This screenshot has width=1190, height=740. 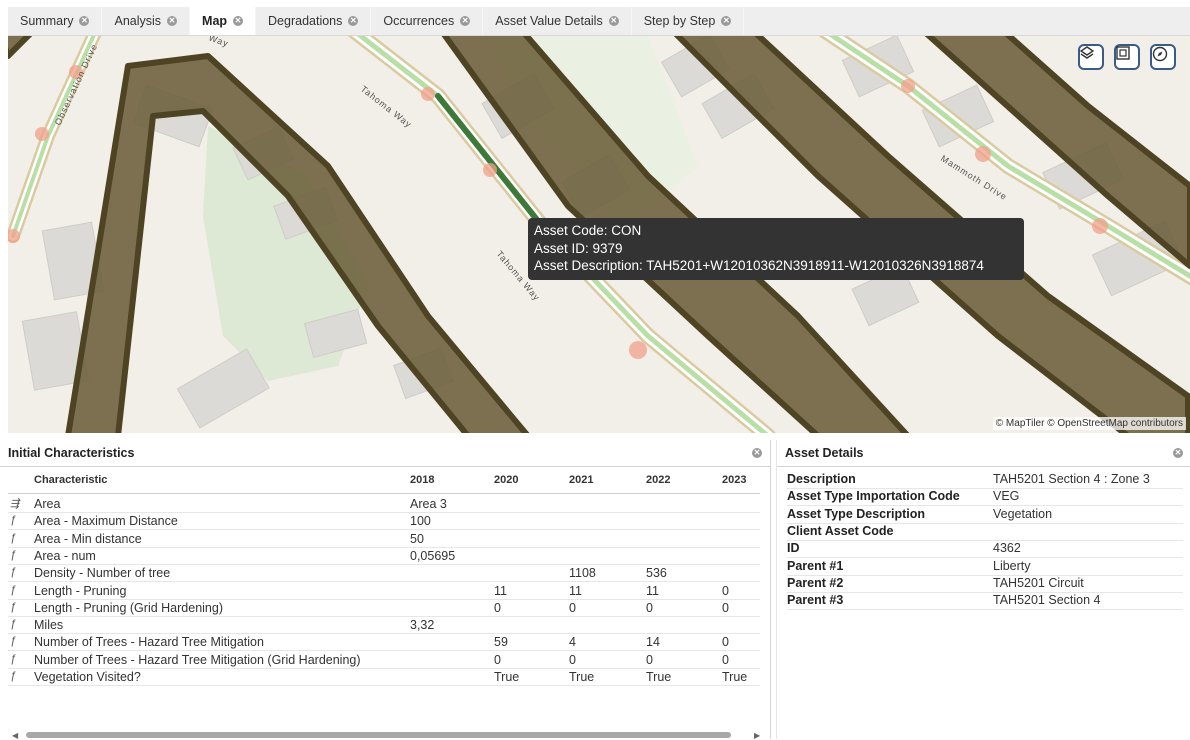 What do you see at coordinates (582, 573) in the screenshot?
I see `cell-2021: 1108` at bounding box center [582, 573].